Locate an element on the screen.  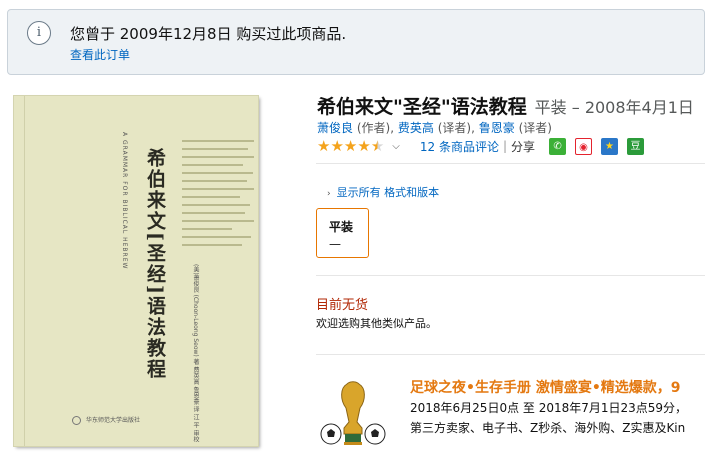
info-icon: i is located at coordinates (39, 33).